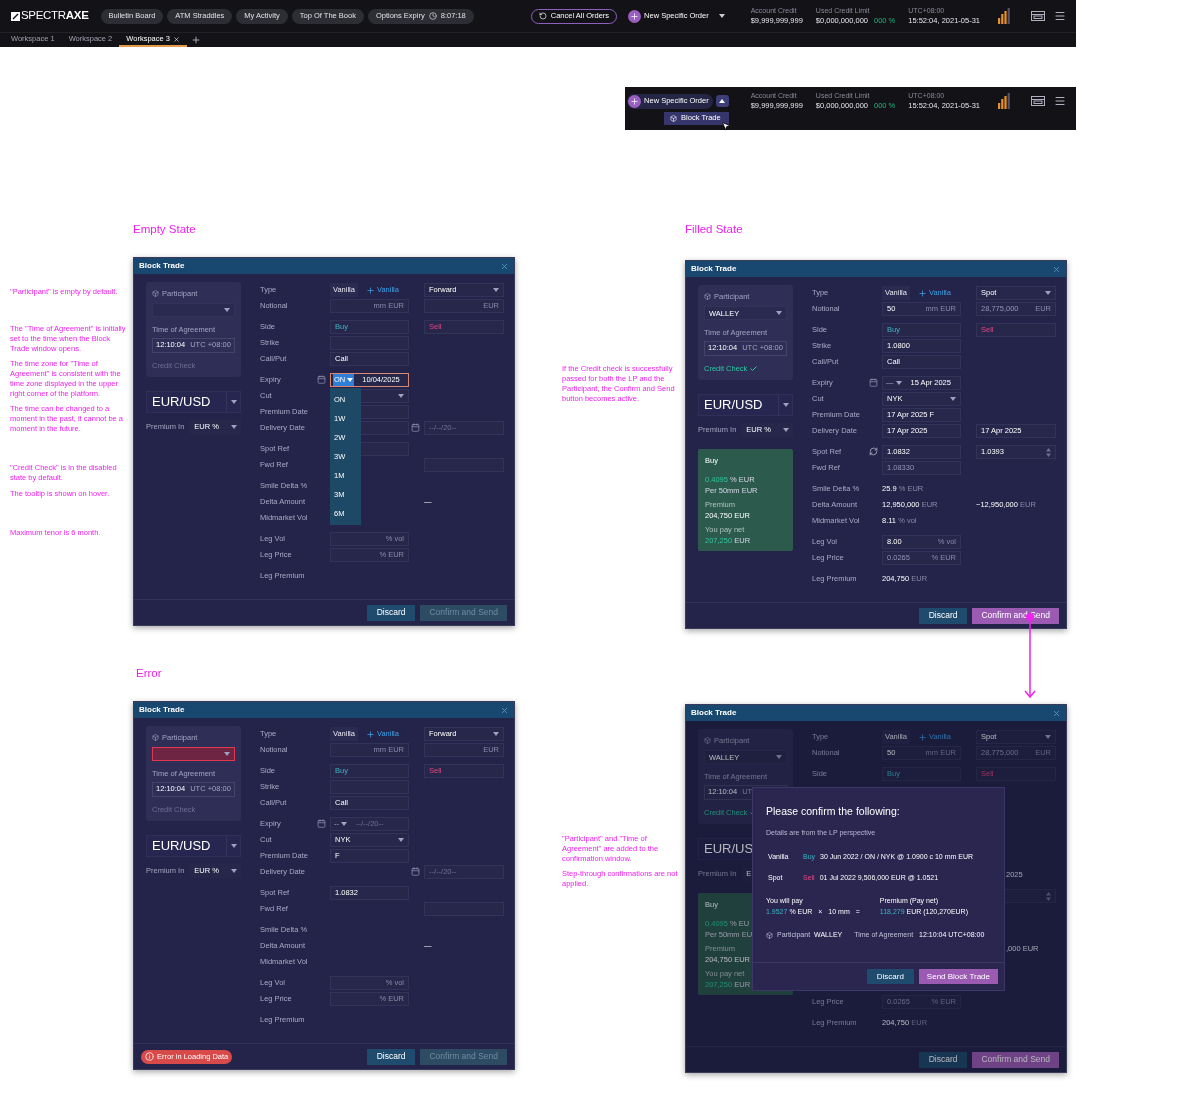 The image size is (1200, 1102). Describe the element at coordinates (873, 451) in the screenshot. I see `refresh-icon` at that location.